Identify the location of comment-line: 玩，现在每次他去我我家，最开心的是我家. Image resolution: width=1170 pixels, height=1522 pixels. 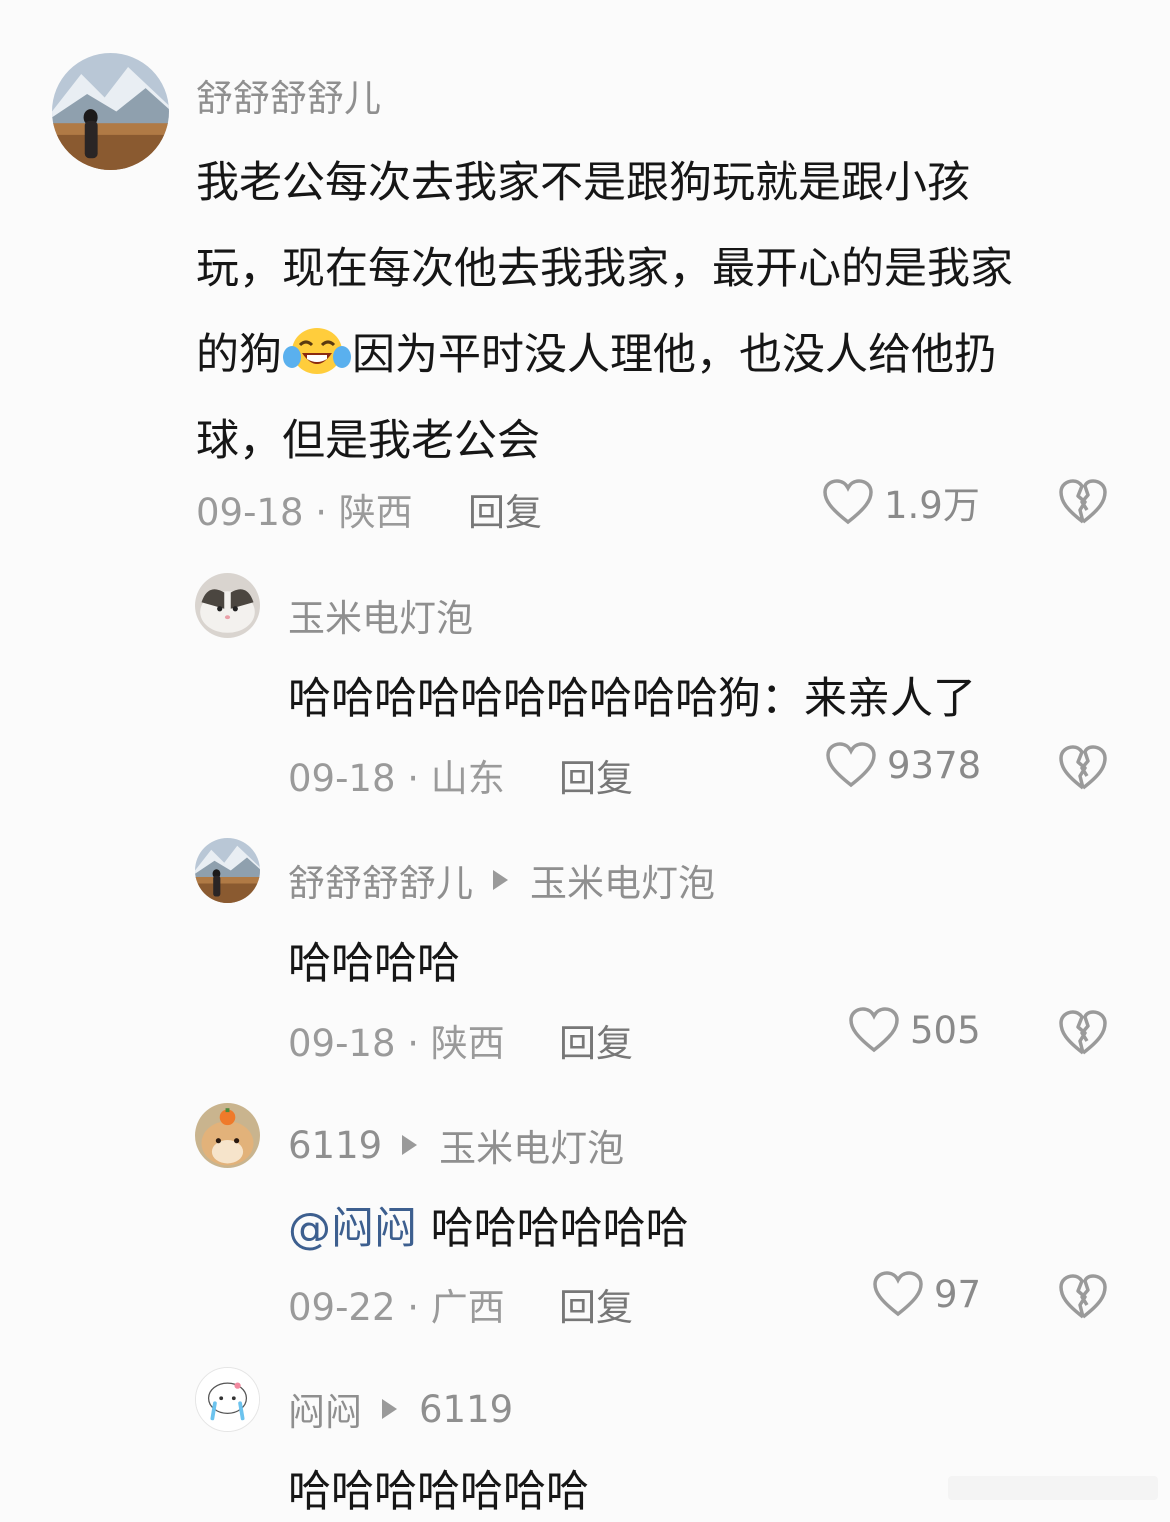
(604, 269).